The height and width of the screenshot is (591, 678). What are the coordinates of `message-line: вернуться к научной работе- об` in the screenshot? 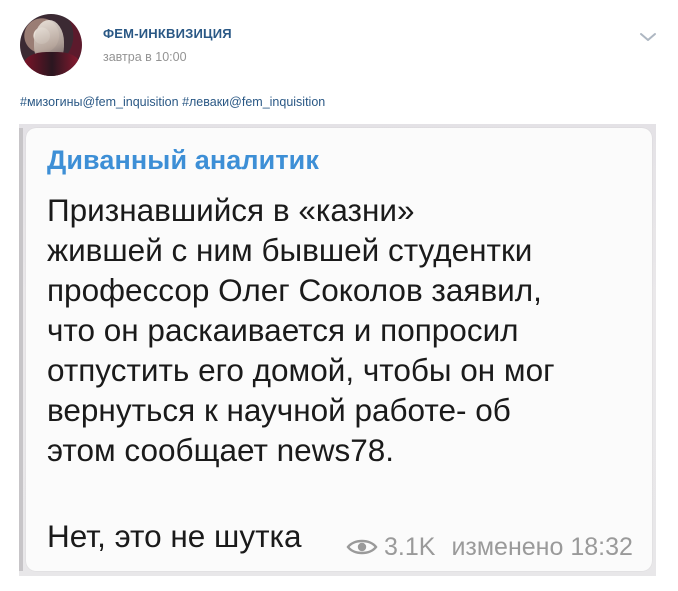 It's located at (279, 410).